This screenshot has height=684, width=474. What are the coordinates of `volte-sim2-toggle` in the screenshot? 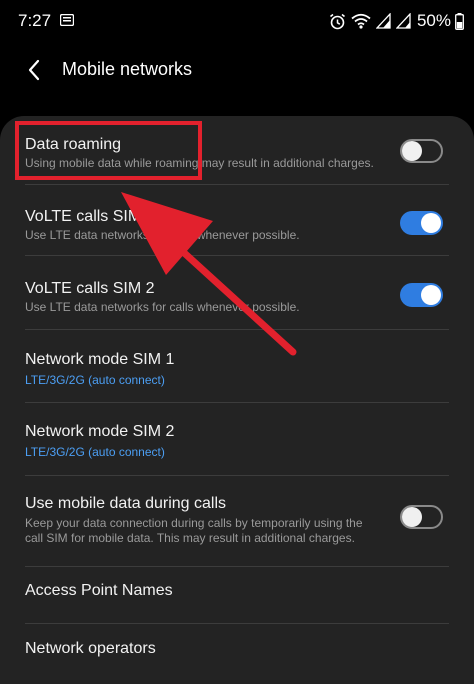 It's located at (421, 295).